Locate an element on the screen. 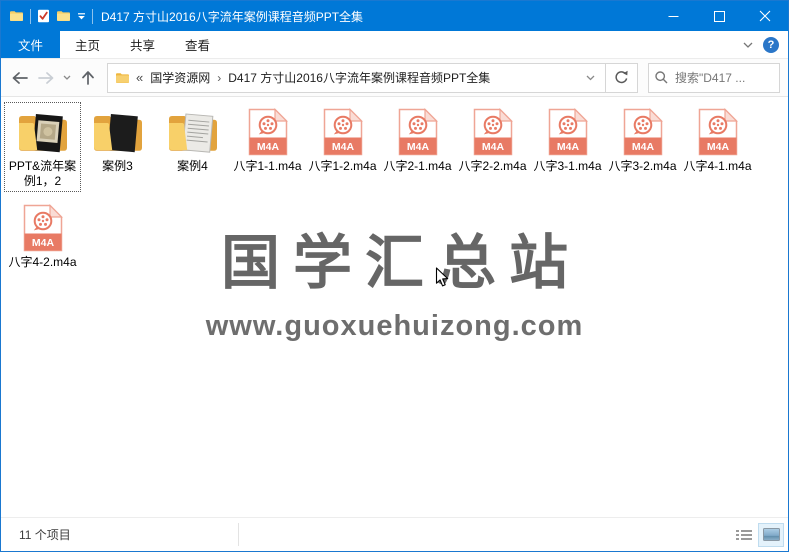 This screenshot has width=789, height=552. window-controls is located at coordinates (719, 16).